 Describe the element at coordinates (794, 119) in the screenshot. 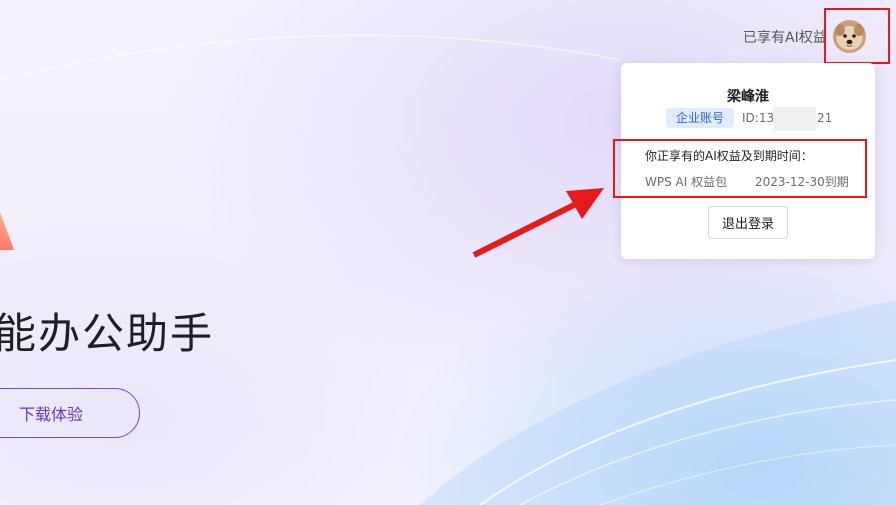

I see `id-redaction-mask` at that location.